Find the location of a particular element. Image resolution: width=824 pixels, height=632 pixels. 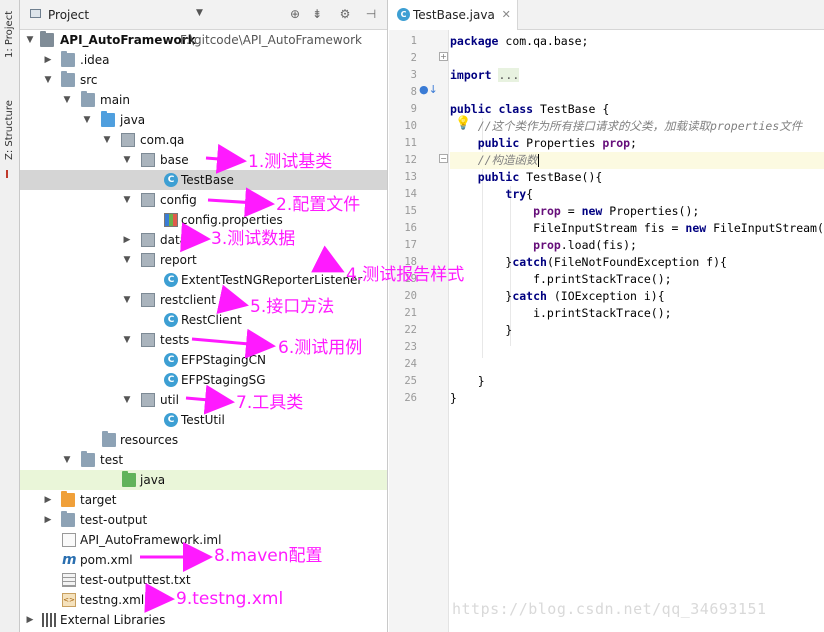

annotation-label: 5.接口方法 is located at coordinates (292, 307).